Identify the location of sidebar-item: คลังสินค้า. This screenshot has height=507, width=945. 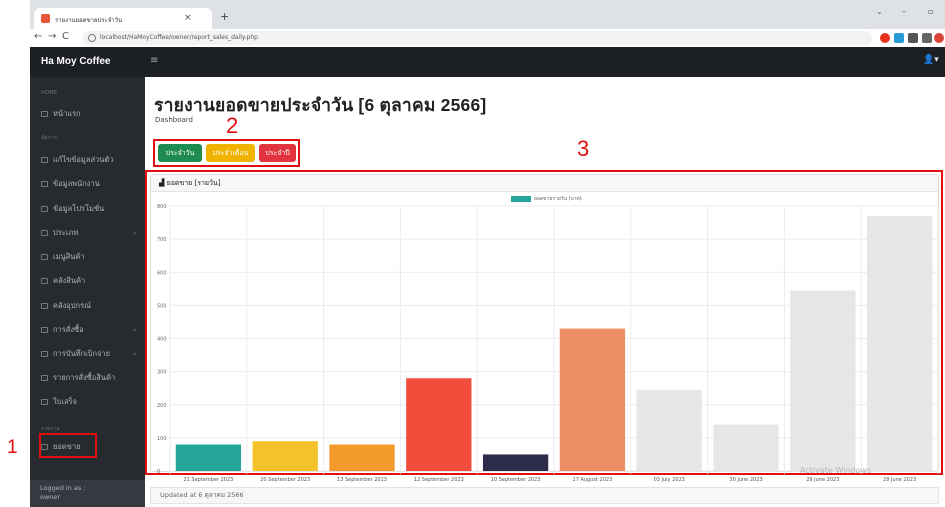
(91, 281).